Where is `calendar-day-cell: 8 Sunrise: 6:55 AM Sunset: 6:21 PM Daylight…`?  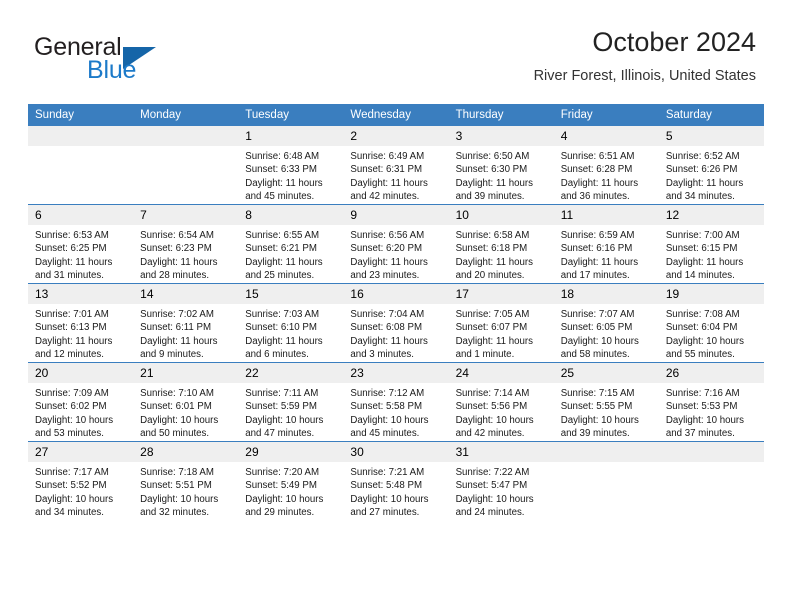
calendar-day-cell: 8 Sunrise: 6:55 AM Sunset: 6:21 PM Daylight… is located at coordinates (291, 244).